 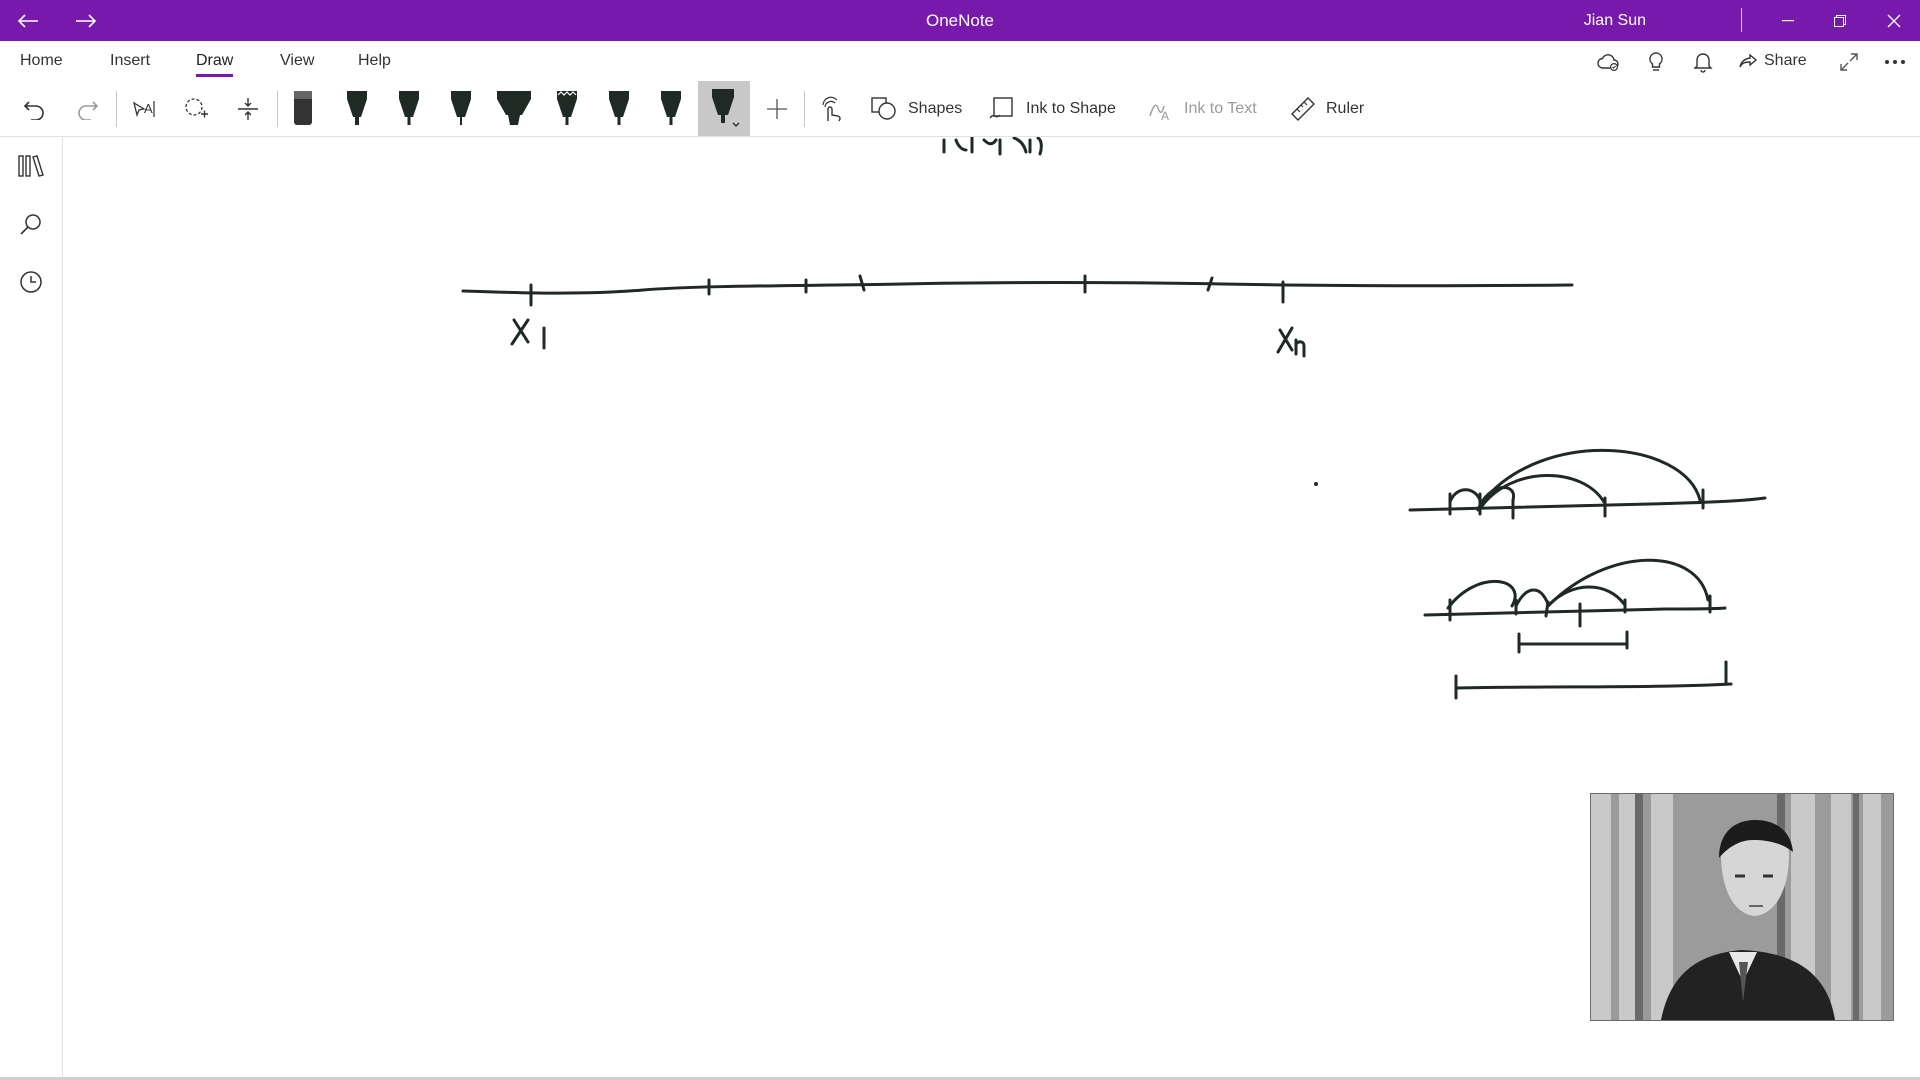 I want to click on ruler-icon, so click(x=1303, y=108).